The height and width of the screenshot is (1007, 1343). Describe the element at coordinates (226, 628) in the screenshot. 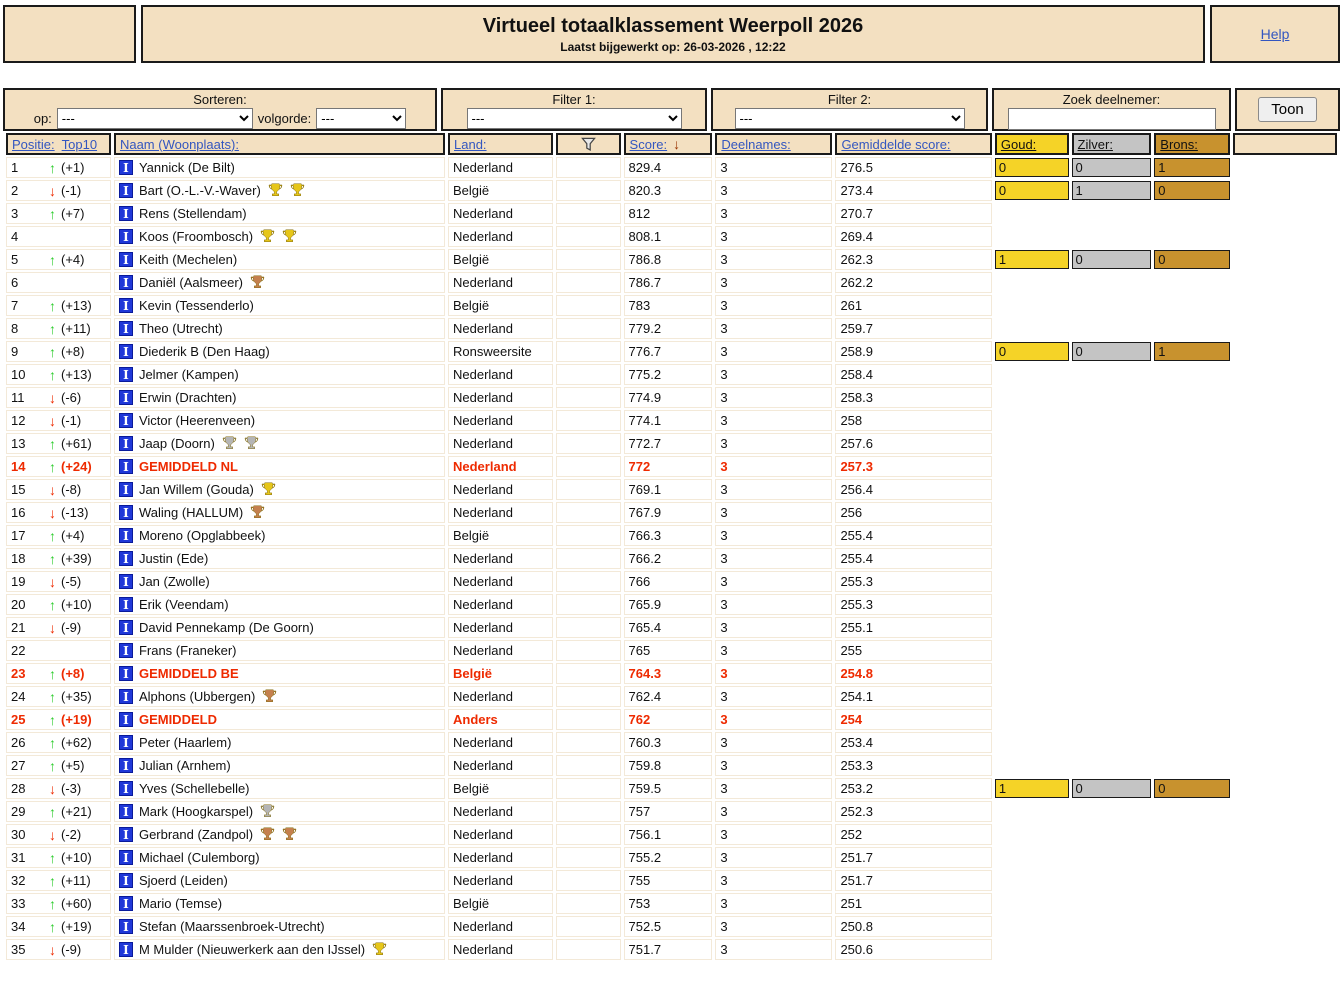

I see `participant-name: David Pennekamp (De Goorn)` at that location.